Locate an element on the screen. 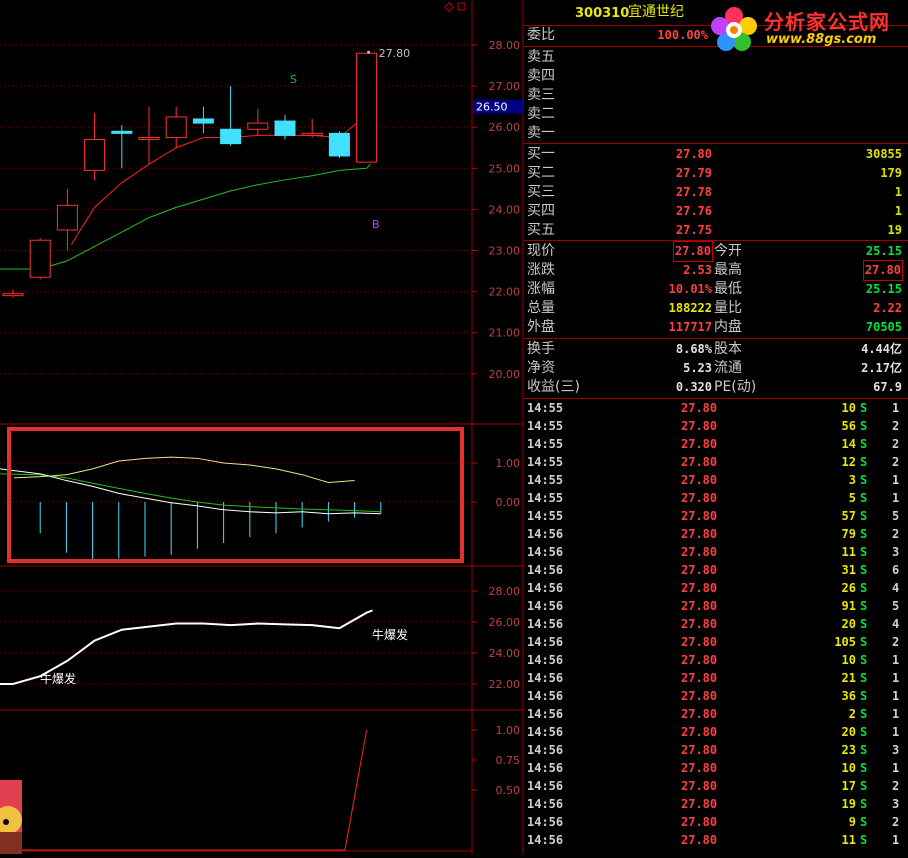 This screenshot has width=908, height=858. y-tick-label: 24.00 is located at coordinates (505, 653).